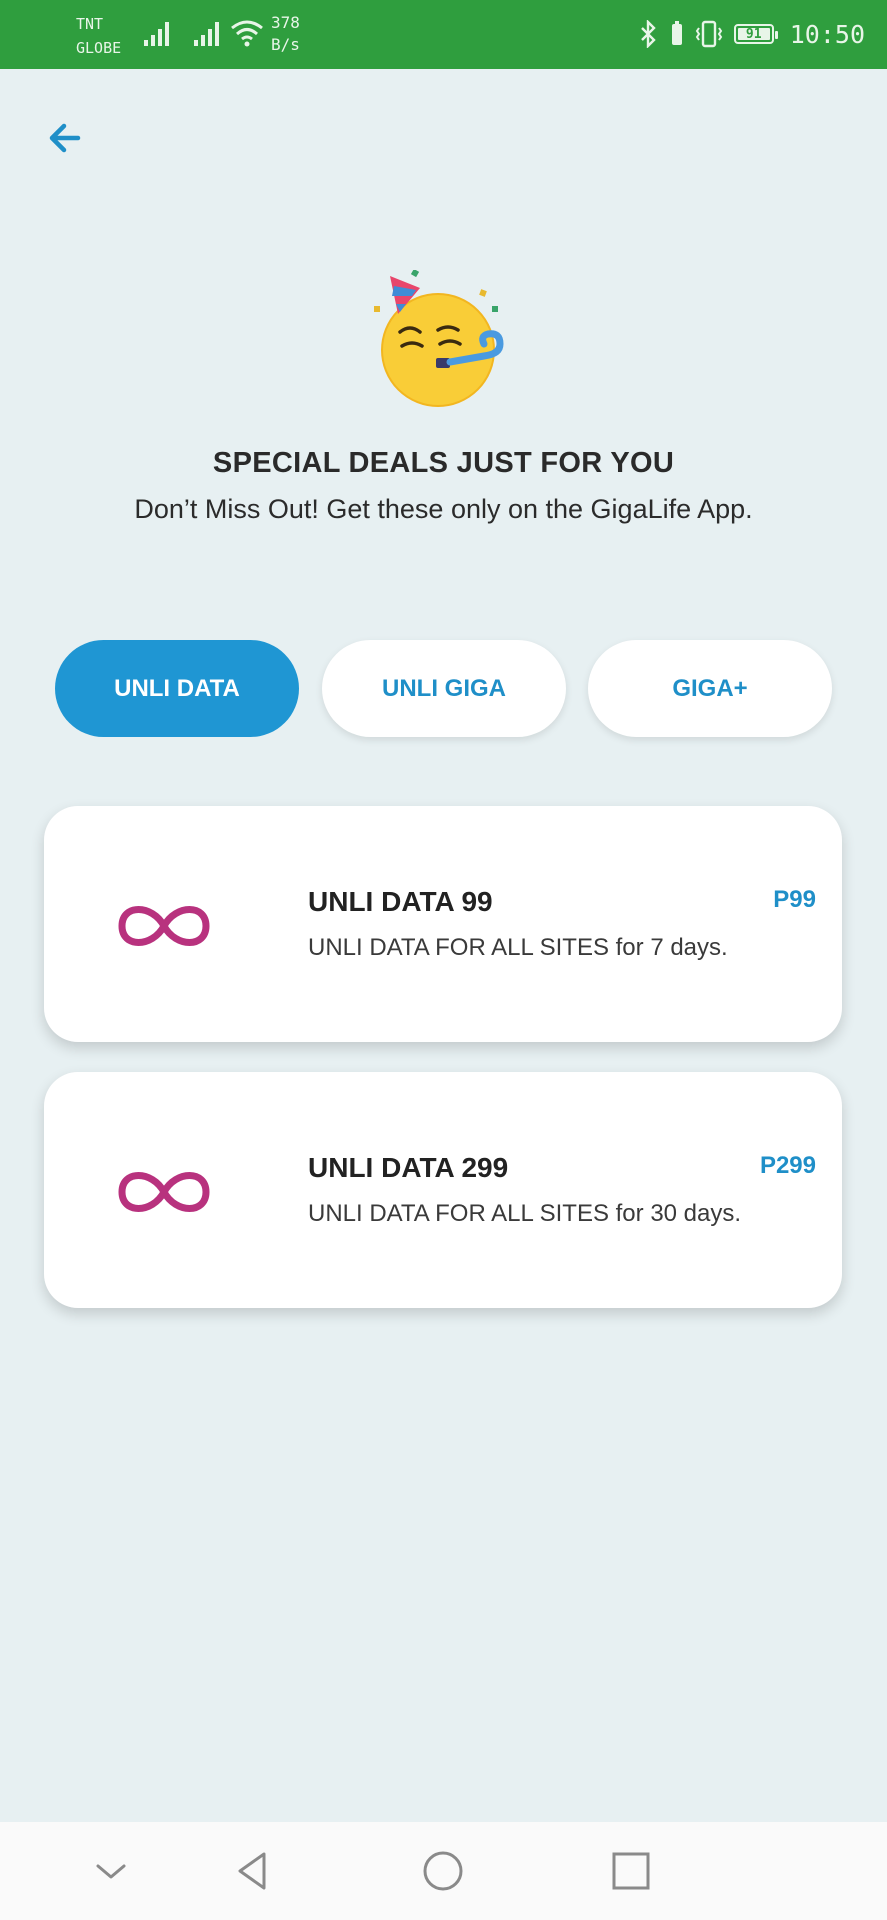 This screenshot has width=887, height=1920. I want to click on clock: 10:50, so click(827, 34).